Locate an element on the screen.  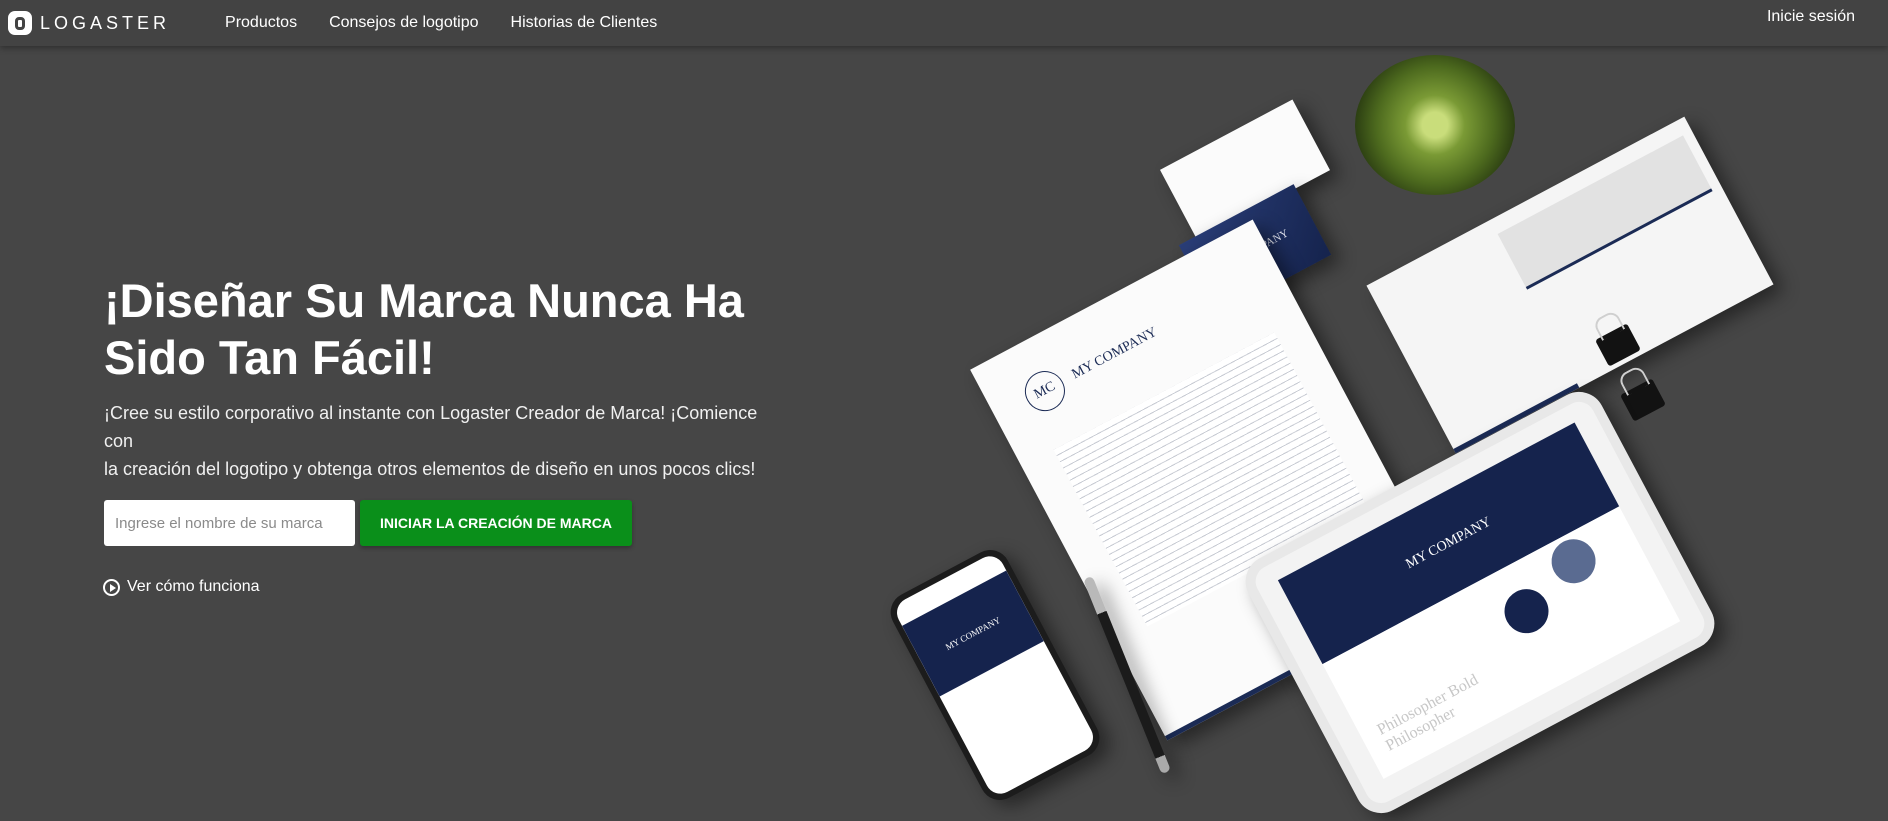
hero-title-line-2: Sido Tan Fácil! is located at coordinates (269, 357).